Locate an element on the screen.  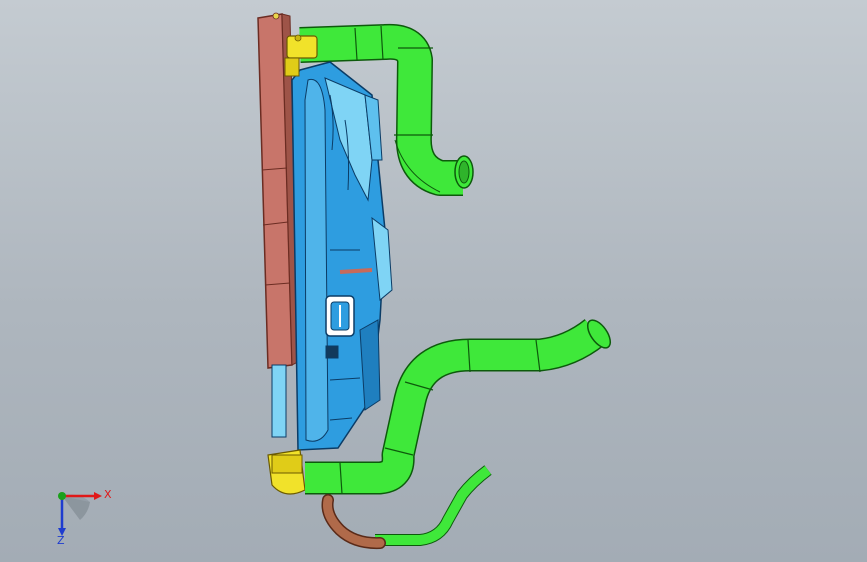
orientation-triad: X Z is located at coordinates (84, 517).